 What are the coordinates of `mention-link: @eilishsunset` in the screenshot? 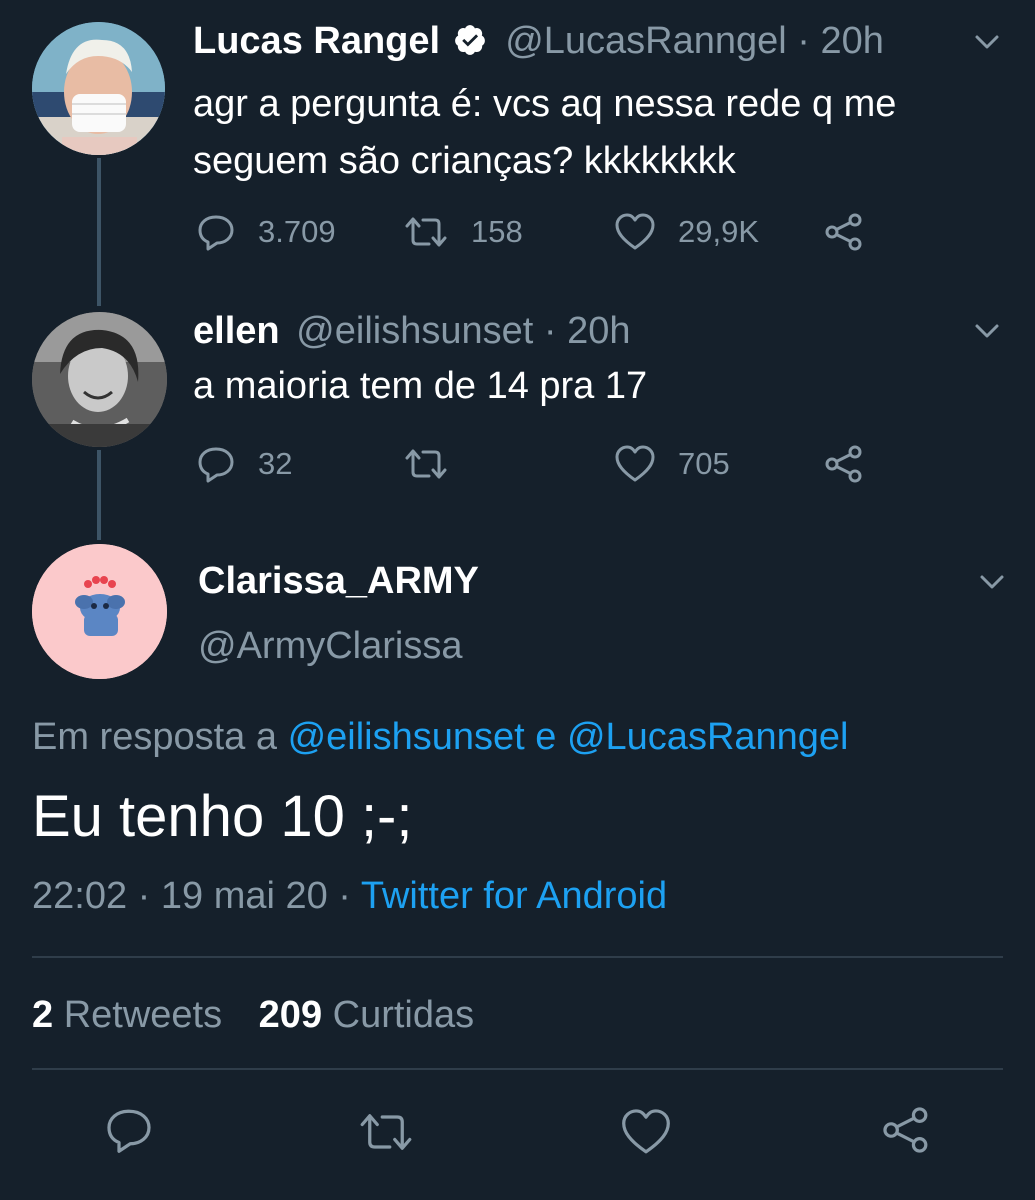 It's located at (406, 737).